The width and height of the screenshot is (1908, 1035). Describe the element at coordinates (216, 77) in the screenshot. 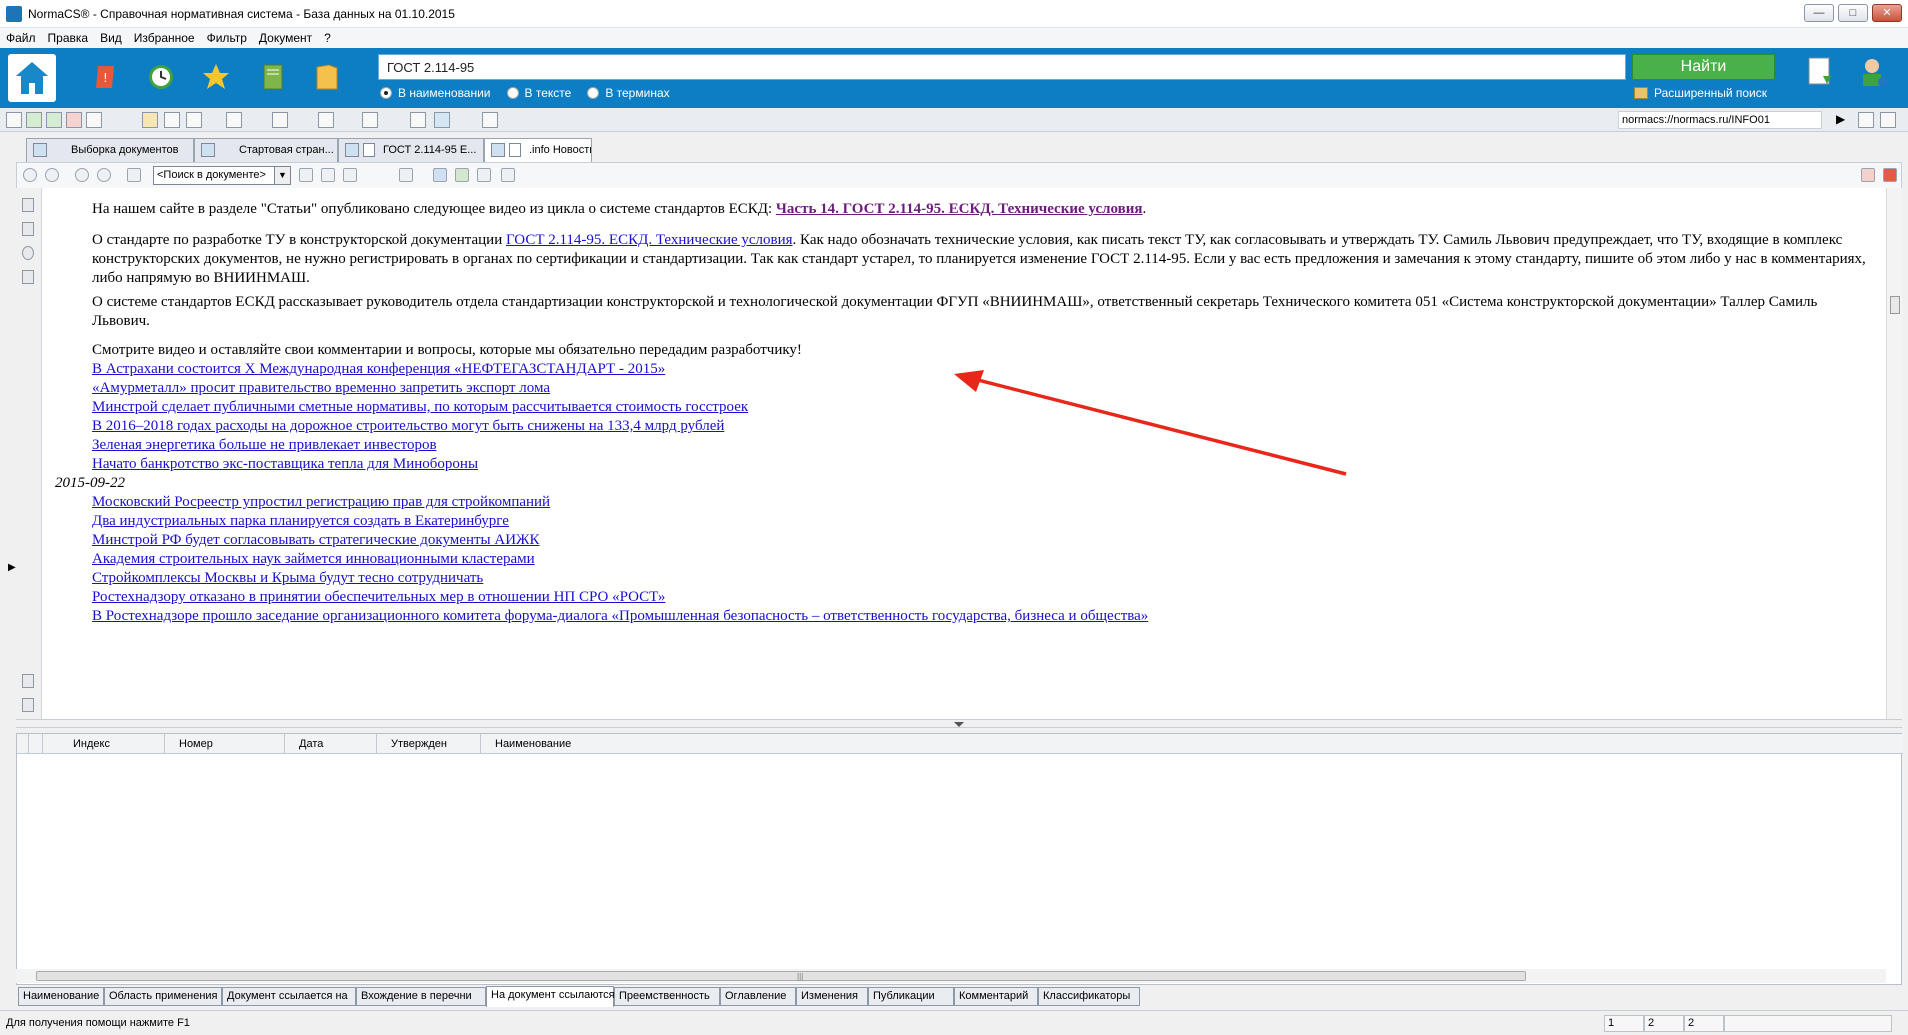

I see `favorites-star-icon` at that location.